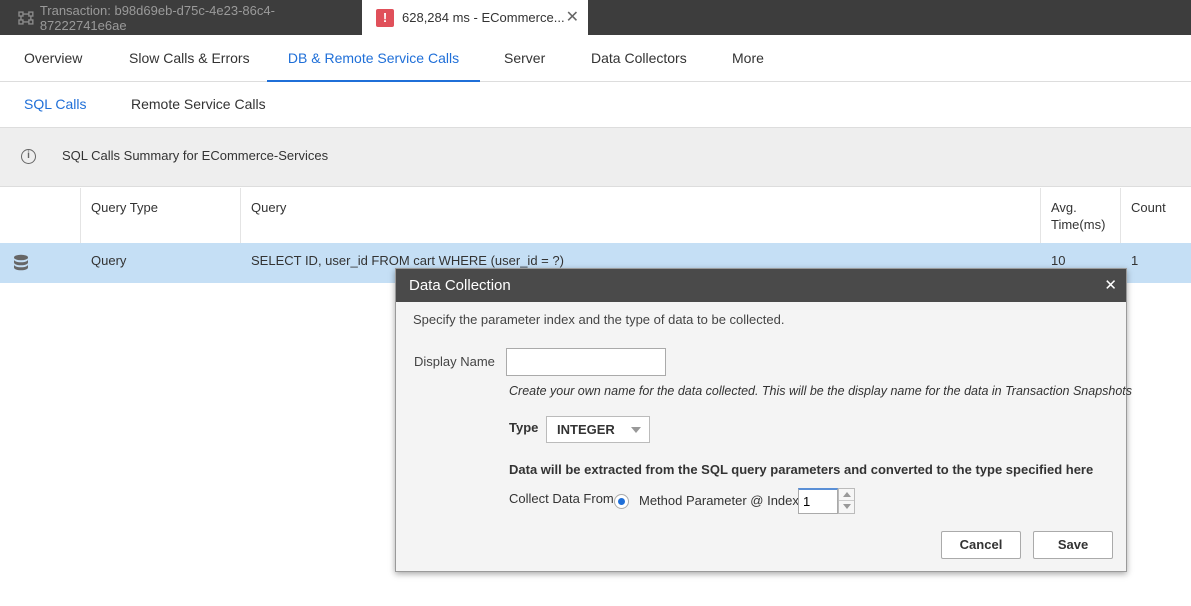 The height and width of the screenshot is (606, 1191). Describe the element at coordinates (53, 58) in the screenshot. I see `tab-overview: Overview` at that location.